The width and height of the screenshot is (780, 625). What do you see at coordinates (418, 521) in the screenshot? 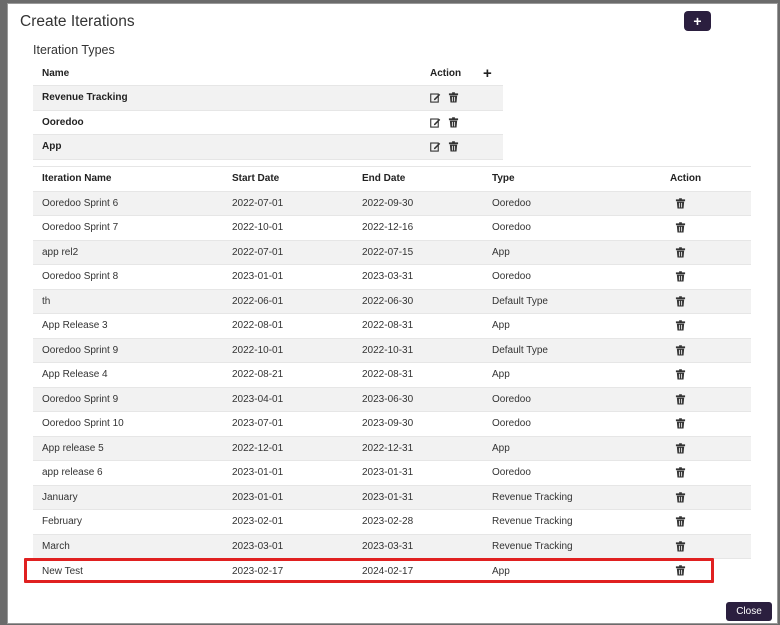
I see `end-date-cell: 2023-02-28` at bounding box center [418, 521].